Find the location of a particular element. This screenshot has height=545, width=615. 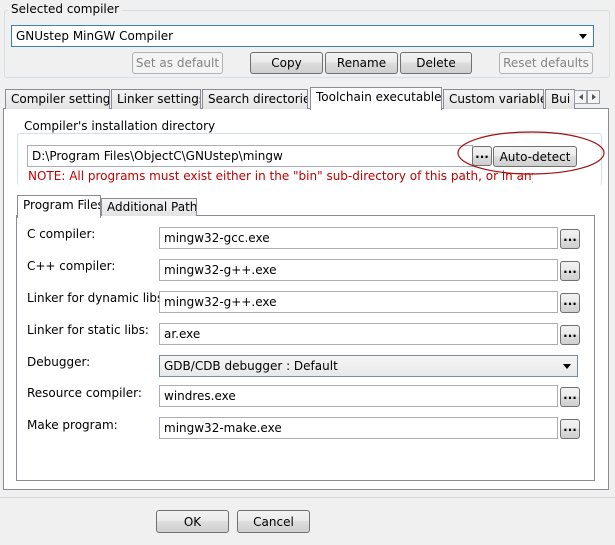

tab-build-options: Bui is located at coordinates (560, 99).